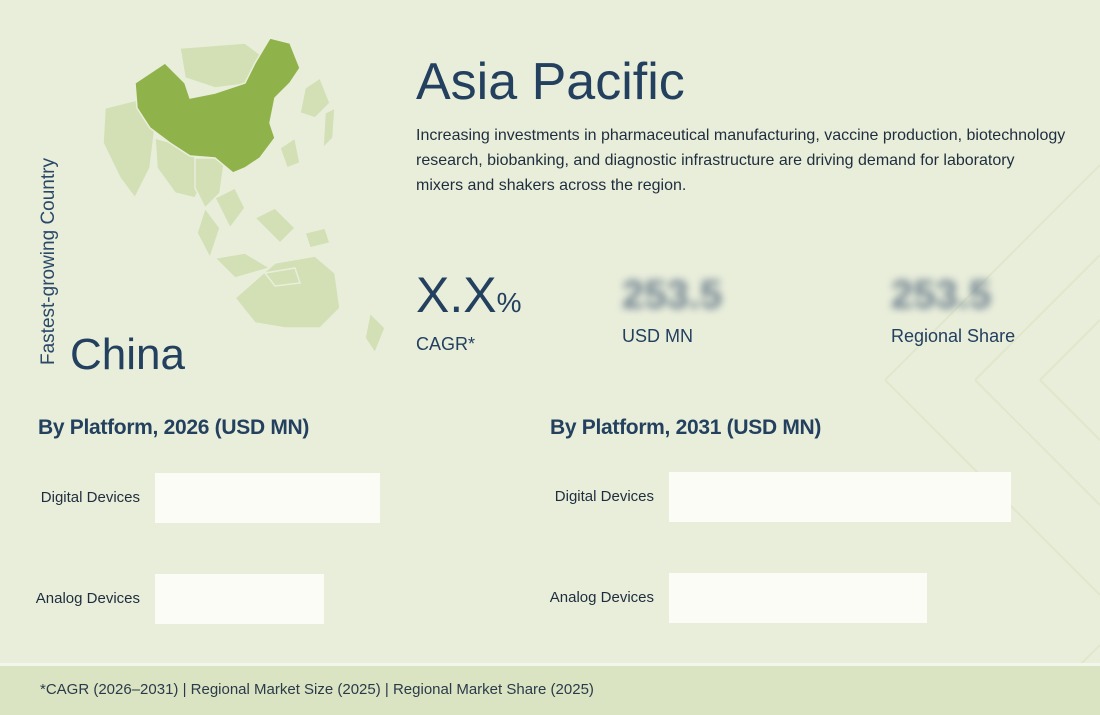 This screenshot has height=715, width=1100. What do you see at coordinates (87, 598) in the screenshot?
I see `chart-2026-label-analog: Analog Devices` at bounding box center [87, 598].